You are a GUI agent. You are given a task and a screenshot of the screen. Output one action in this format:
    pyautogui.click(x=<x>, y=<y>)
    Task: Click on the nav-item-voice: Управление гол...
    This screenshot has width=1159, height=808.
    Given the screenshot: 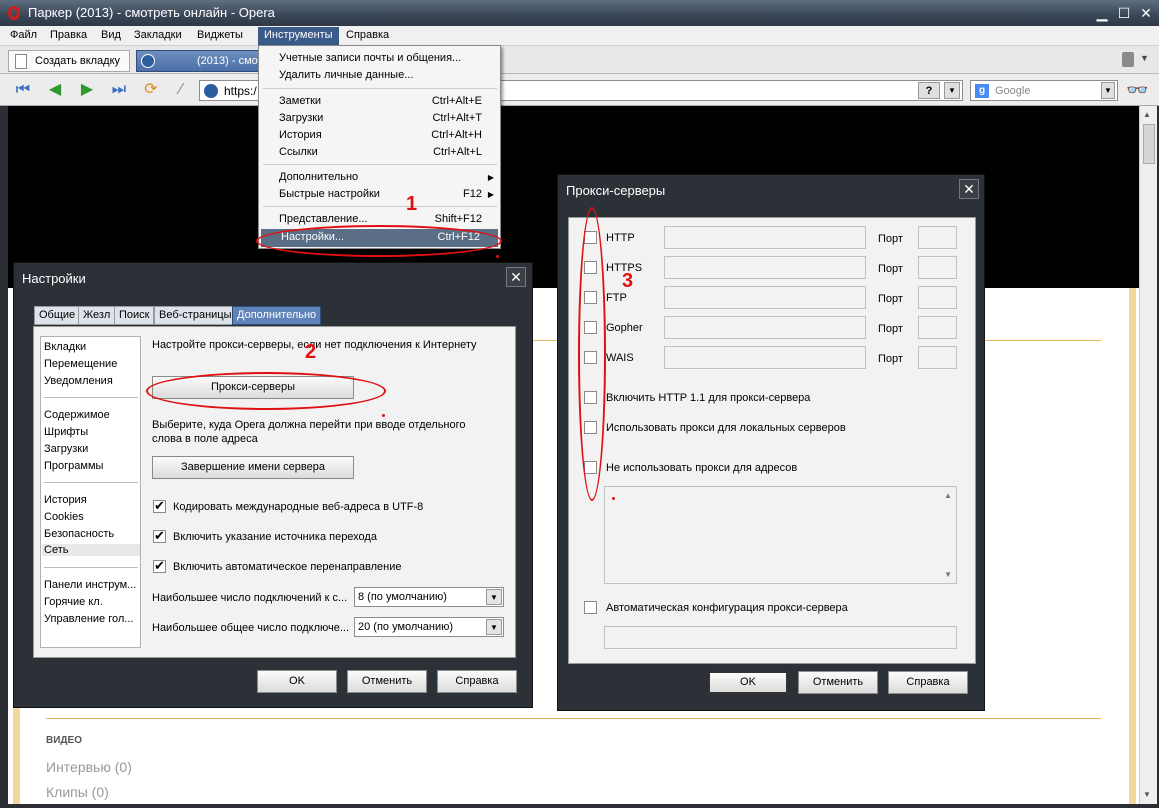 What is the action you would take?
    pyautogui.click(x=92, y=619)
    